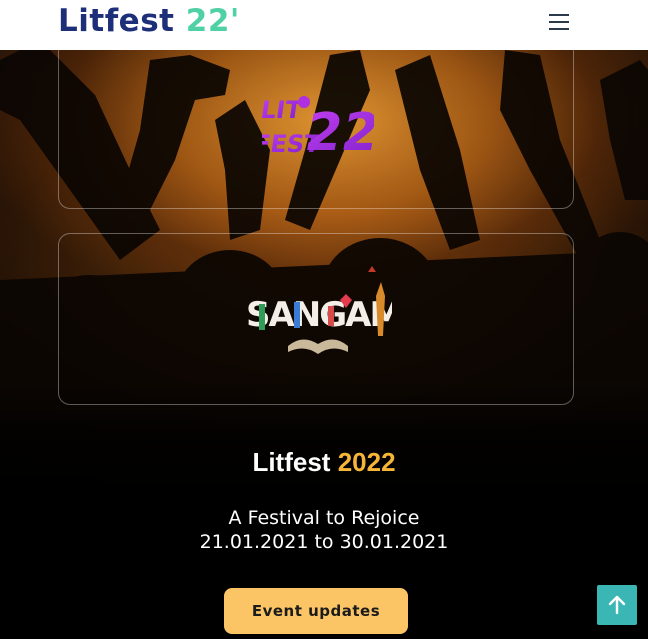 The width and height of the screenshot is (648, 639). I want to click on site-header: Litfest 22', so click(324, 25).